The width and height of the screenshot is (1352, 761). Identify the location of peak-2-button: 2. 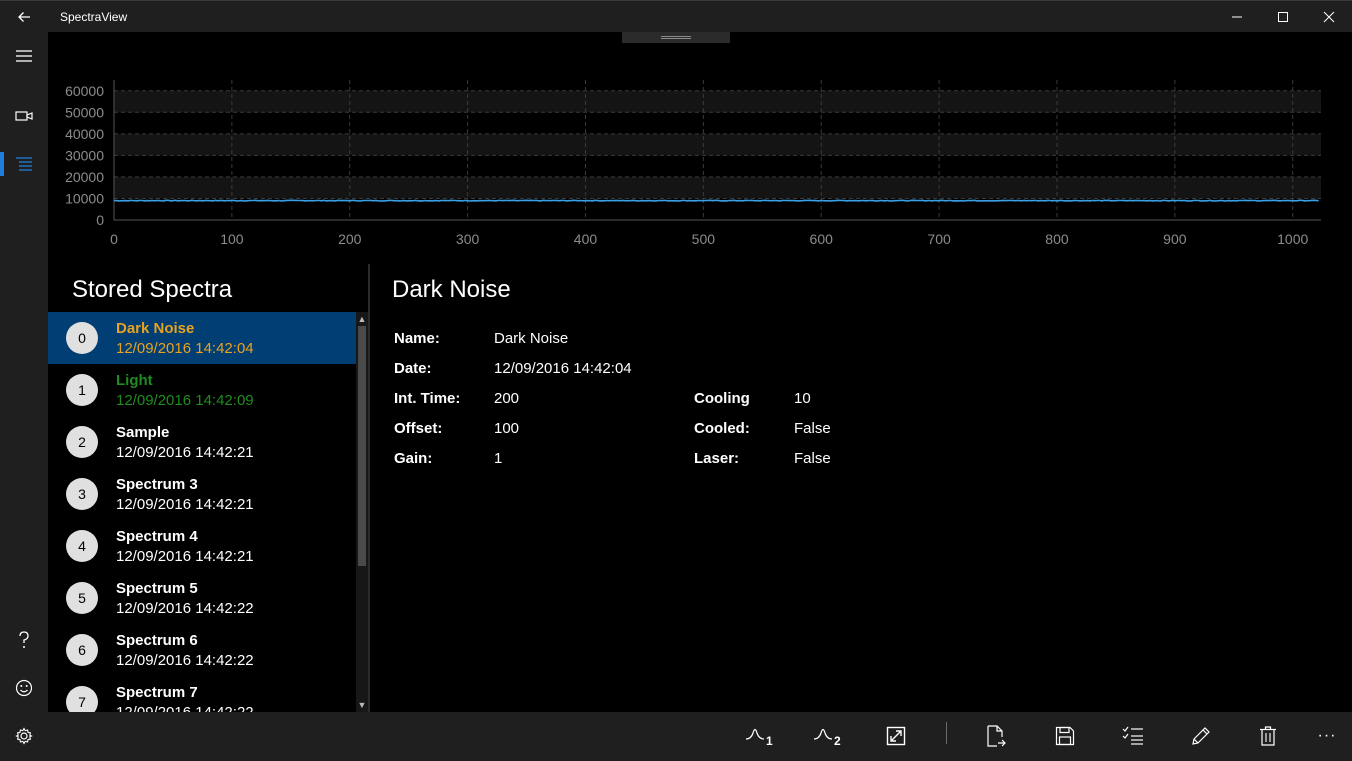
(828, 736).